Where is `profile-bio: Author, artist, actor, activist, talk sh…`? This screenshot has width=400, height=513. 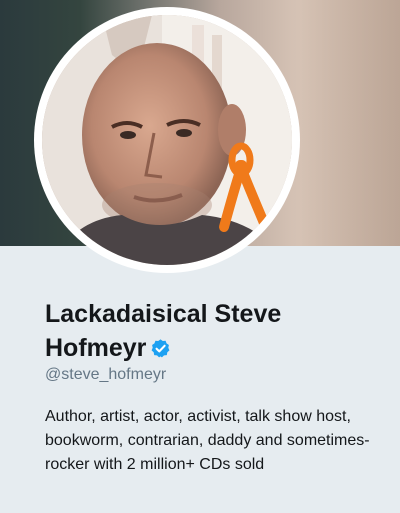
profile-bio: Author, artist, actor, activist, talk sh… is located at coordinates (207, 440).